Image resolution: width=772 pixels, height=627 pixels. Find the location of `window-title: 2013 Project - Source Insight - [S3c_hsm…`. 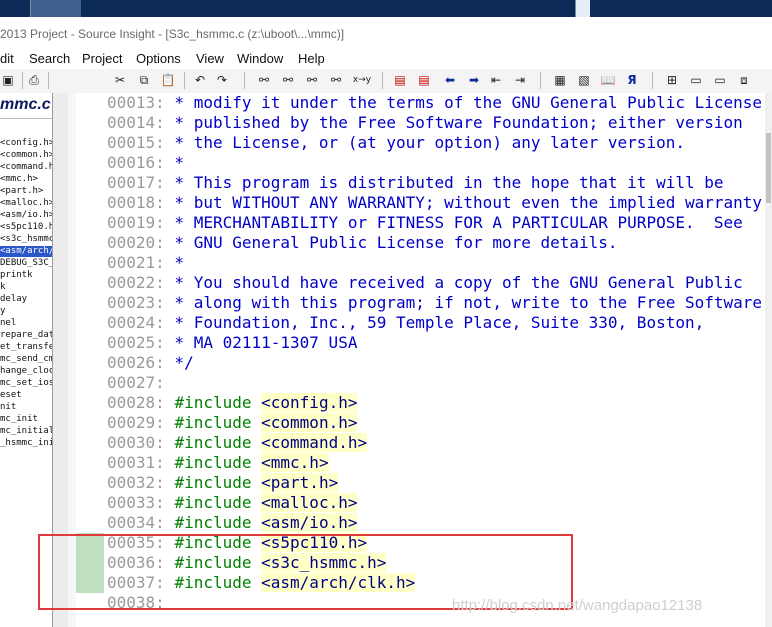

window-title: 2013 Project - Source Insight - [S3c_hsm… is located at coordinates (172, 34).